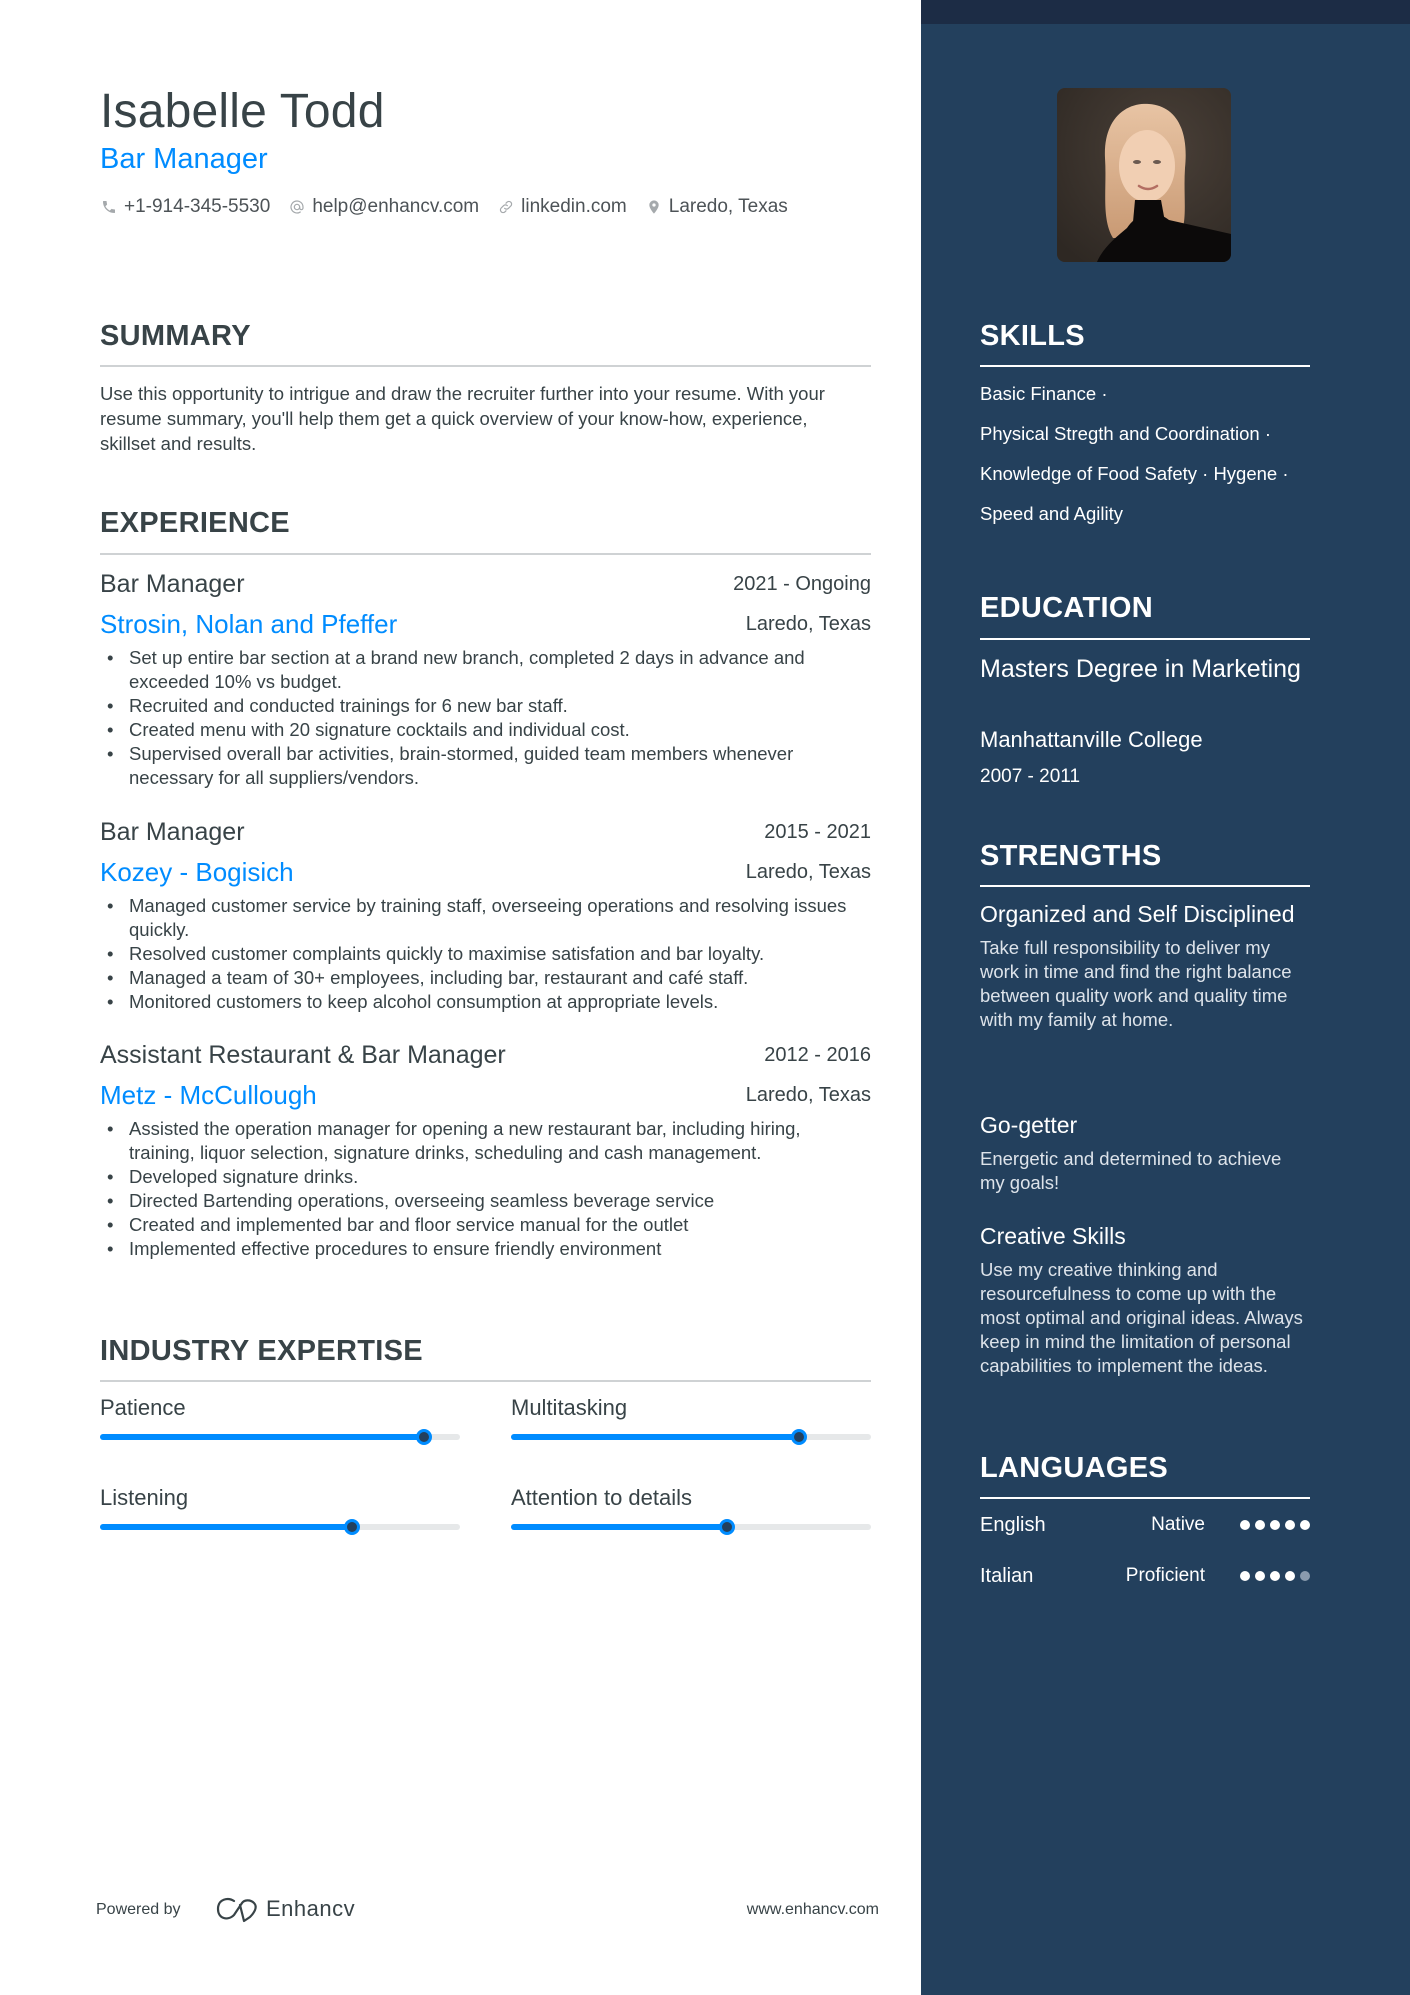 Image resolution: width=1410 pixels, height=1995 pixels. I want to click on powered-by-label: Powered by, so click(138, 1909).